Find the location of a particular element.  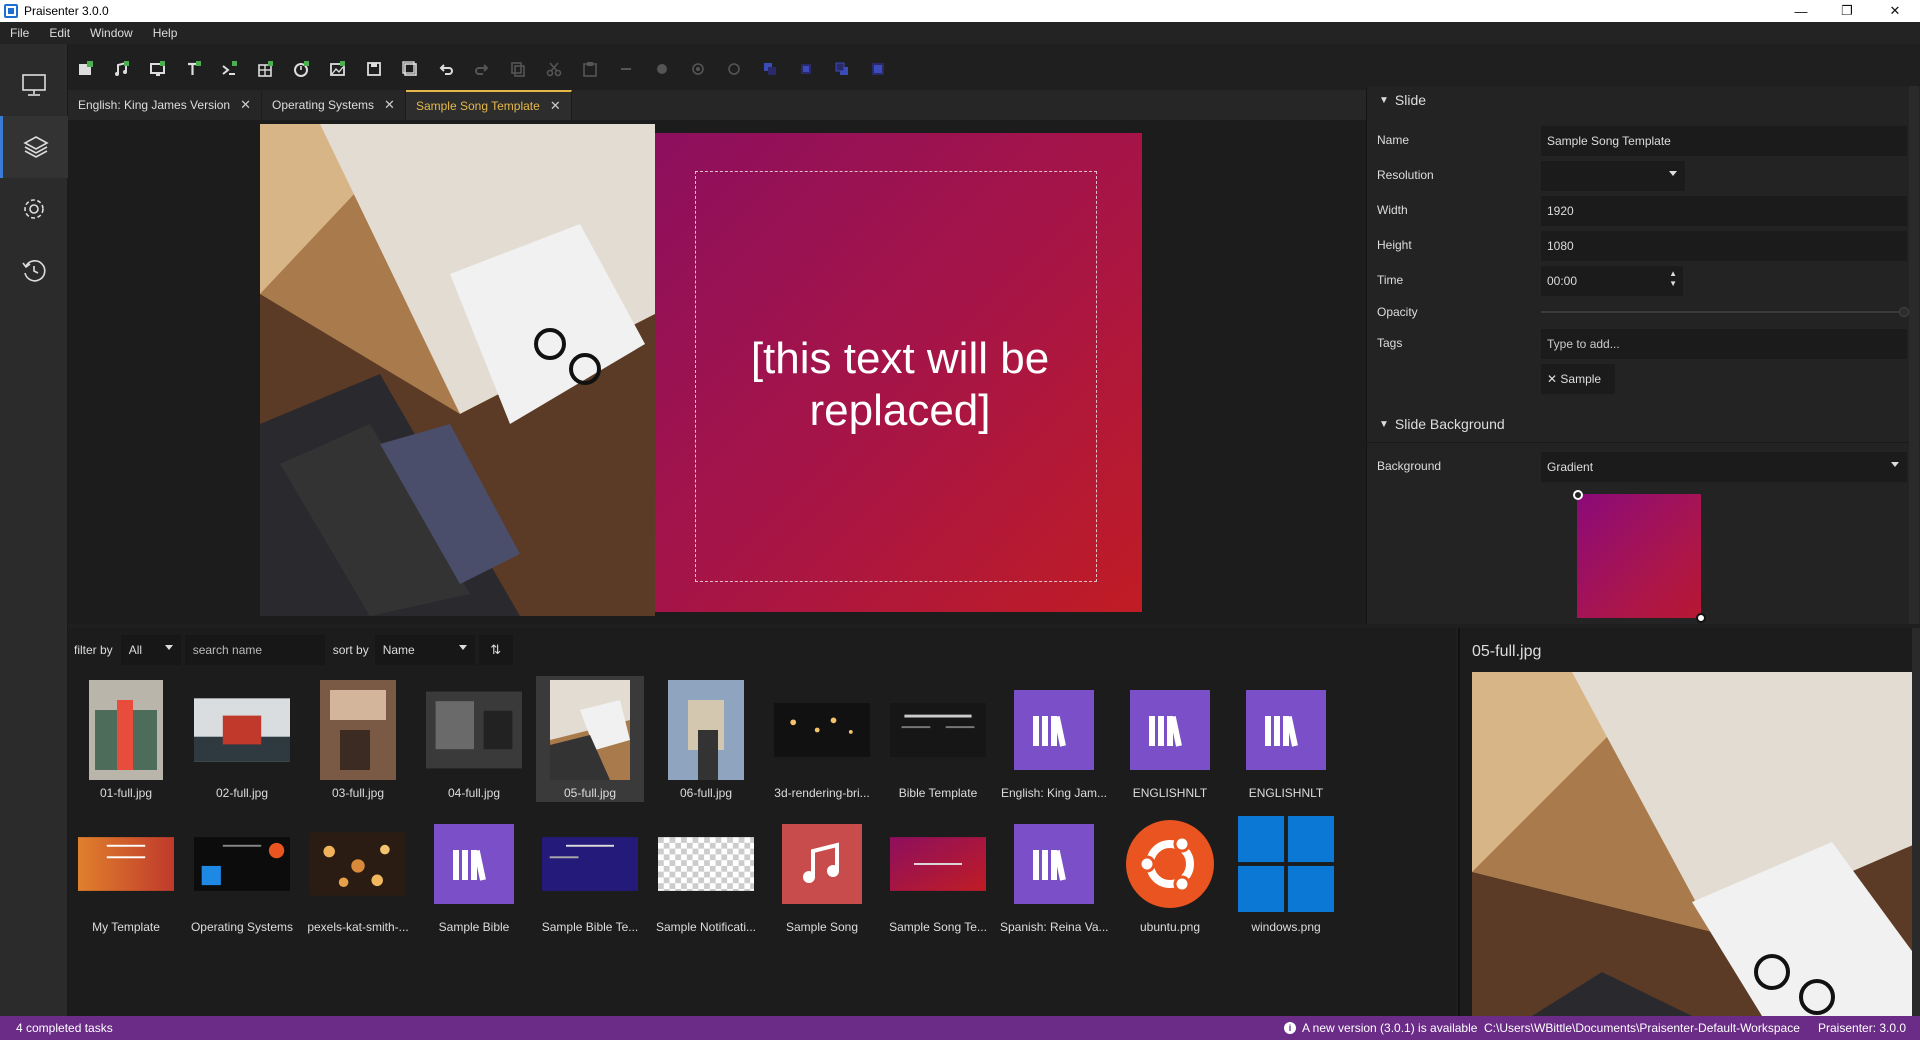

new-slide-button is located at coordinates (158, 69).